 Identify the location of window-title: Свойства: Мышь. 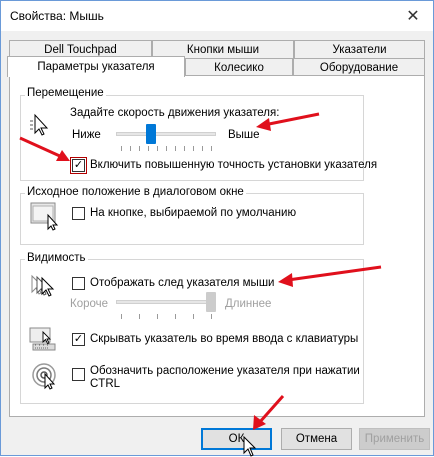
(57, 16).